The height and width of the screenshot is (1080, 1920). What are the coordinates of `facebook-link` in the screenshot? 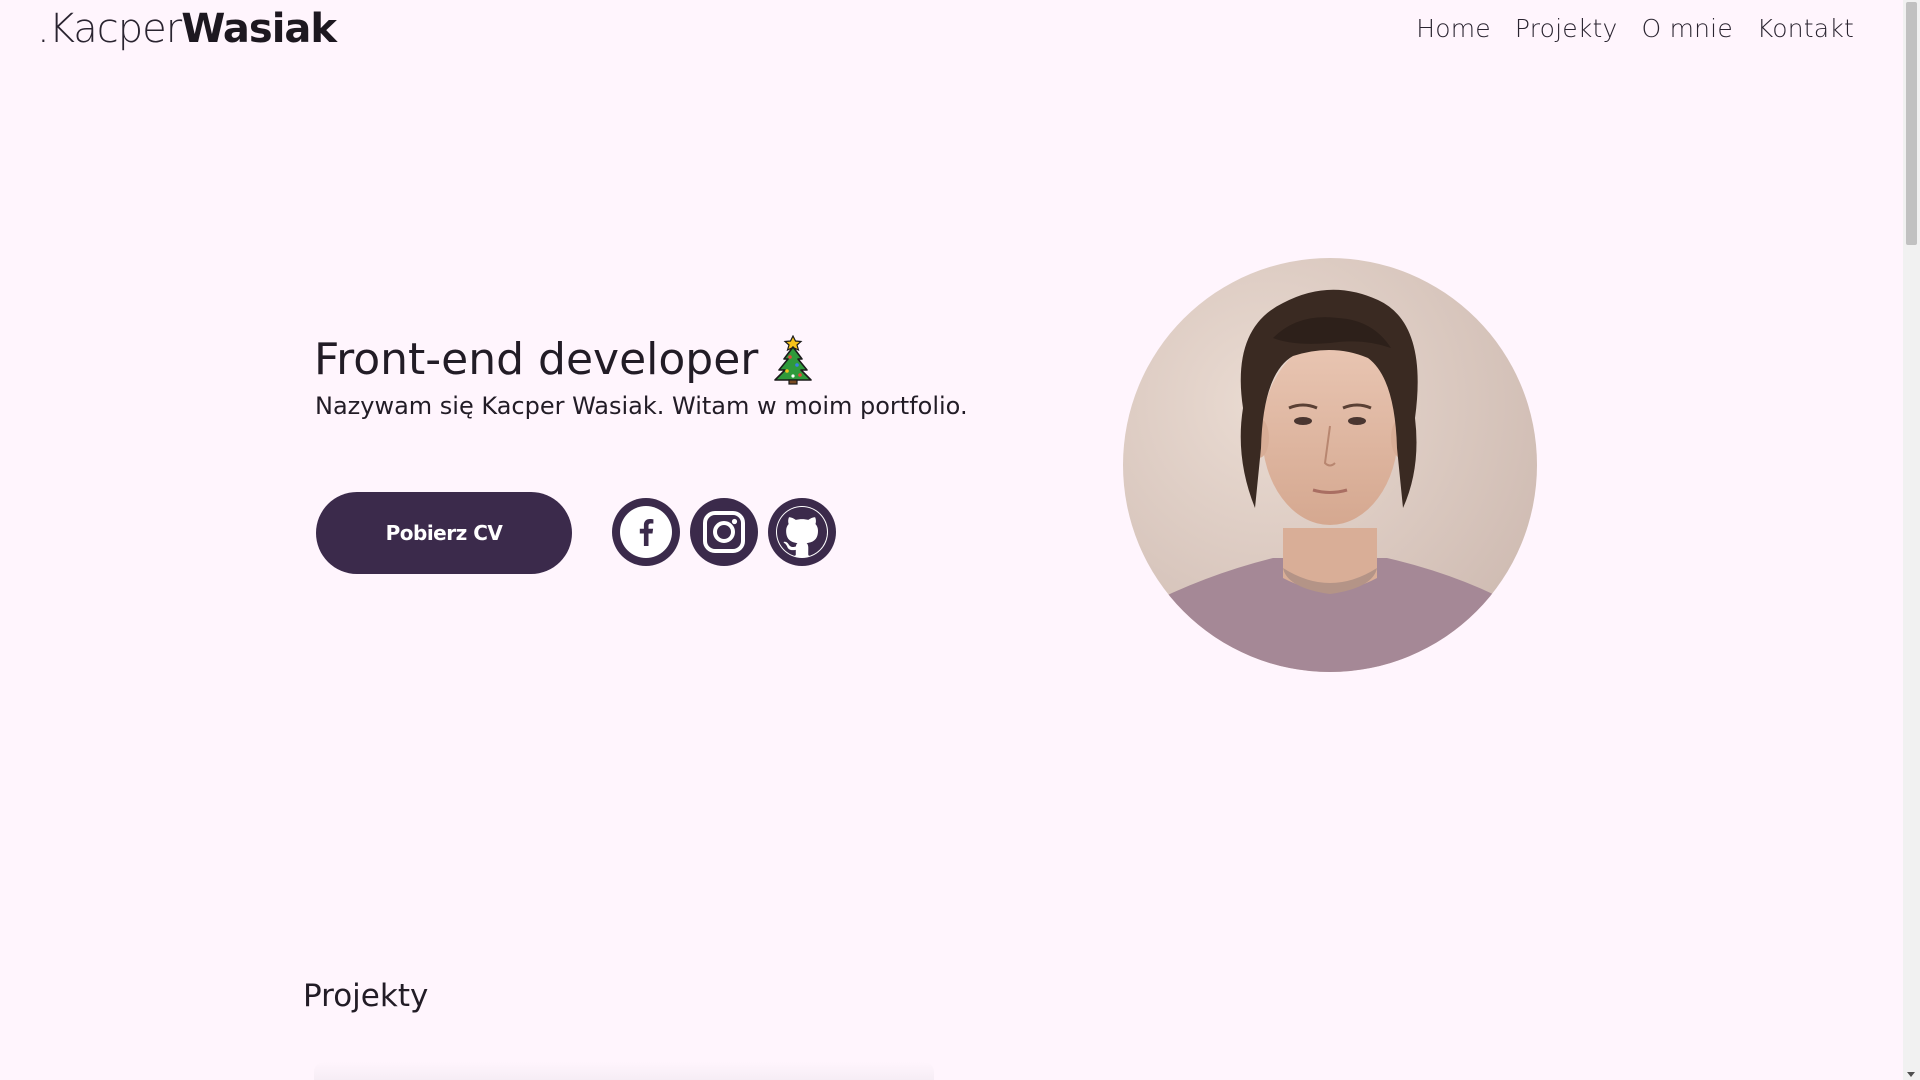 It's located at (646, 532).